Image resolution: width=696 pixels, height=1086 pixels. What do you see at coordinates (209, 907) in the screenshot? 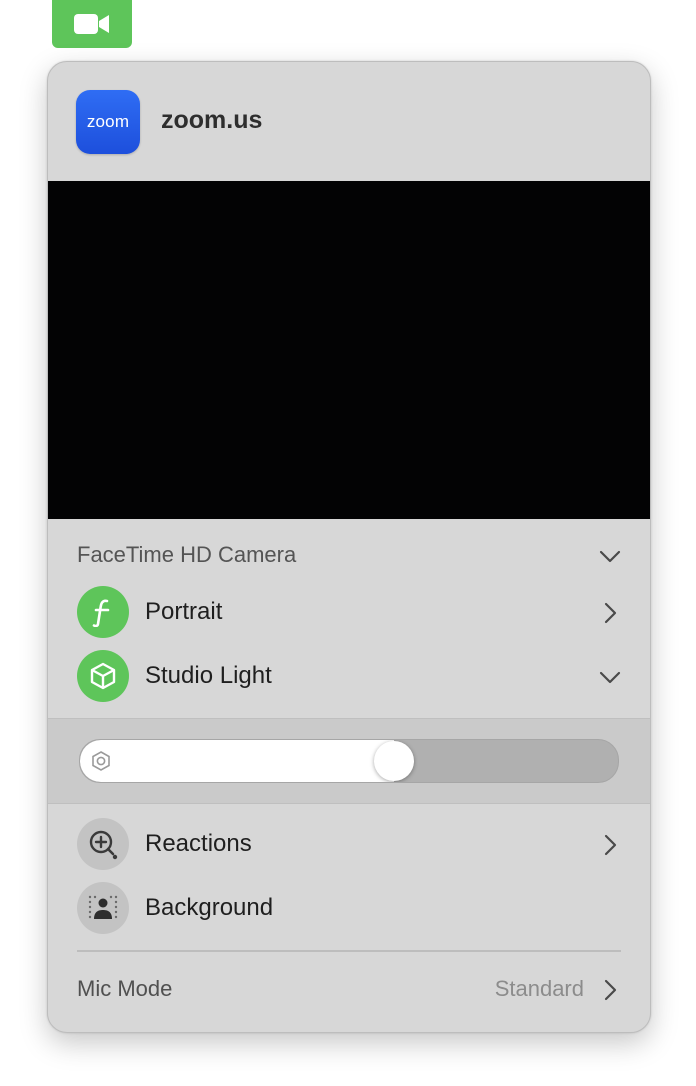
I see `background-label: Background` at bounding box center [209, 907].